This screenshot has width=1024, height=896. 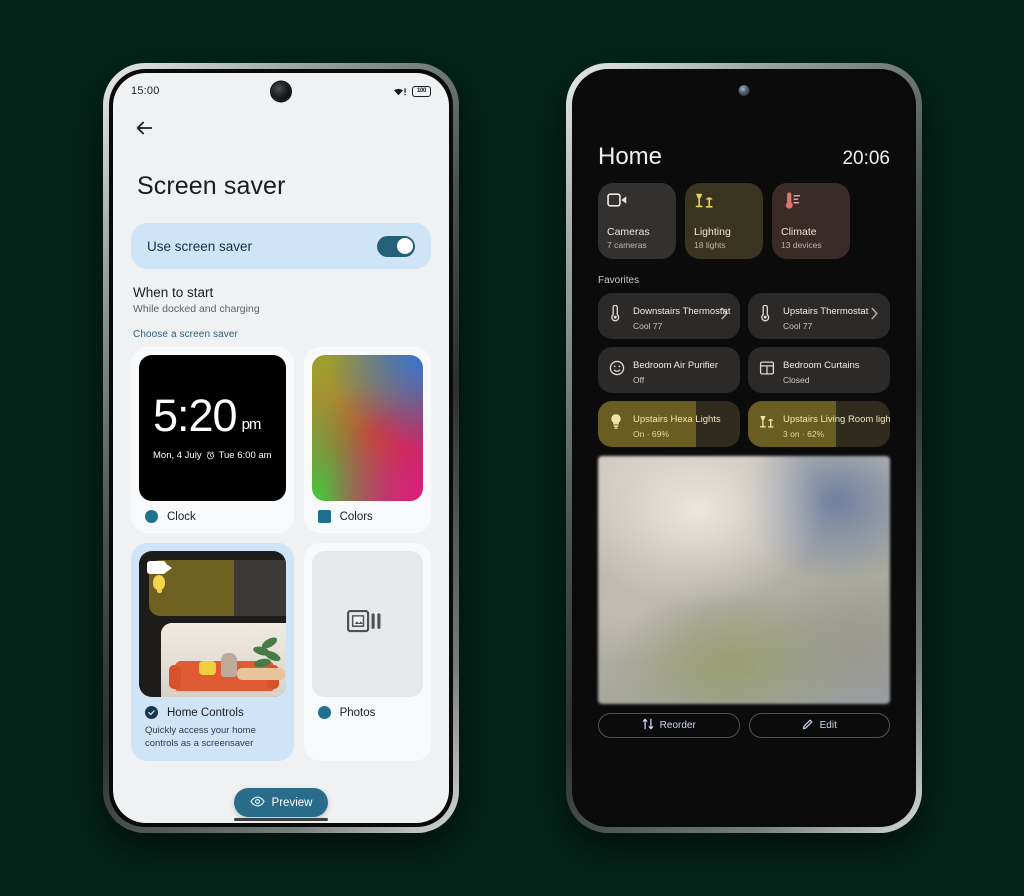 I want to click on favorite-bedroom-curtains: Bedroom Curtains Closed, so click(x=819, y=370).